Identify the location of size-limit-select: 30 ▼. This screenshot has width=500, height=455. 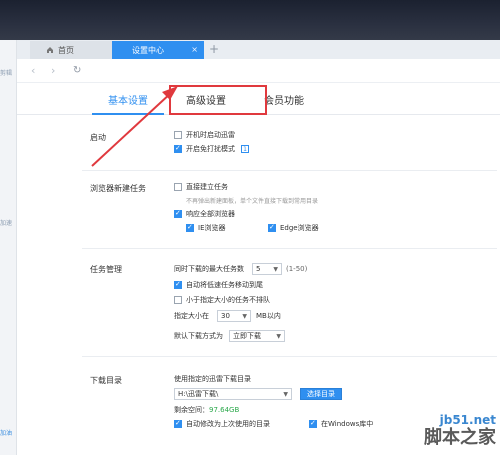
(234, 316).